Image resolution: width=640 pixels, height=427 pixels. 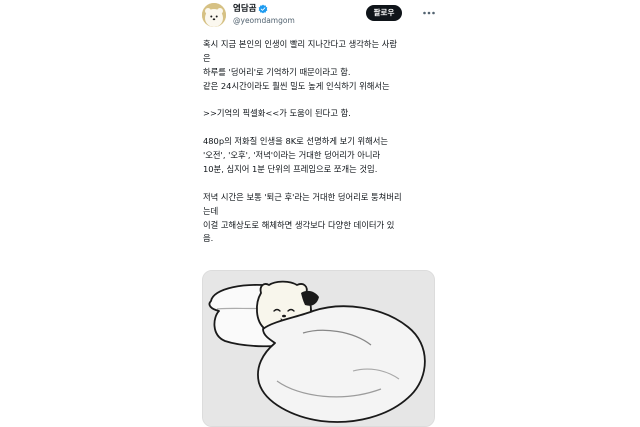 I want to click on avatar, so click(x=214, y=15).